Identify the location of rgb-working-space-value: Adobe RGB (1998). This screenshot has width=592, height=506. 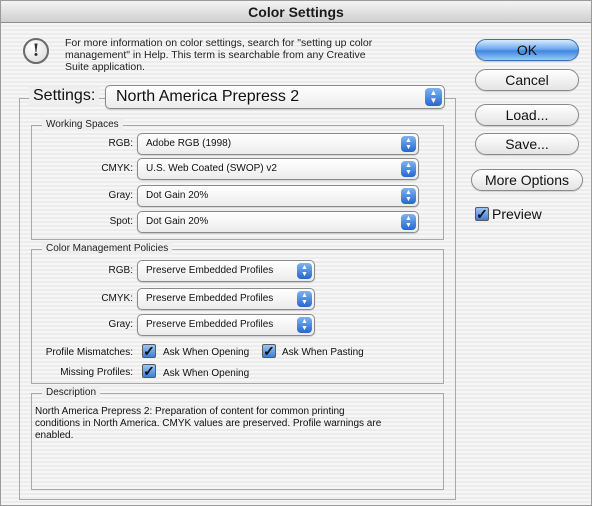
(189, 143).